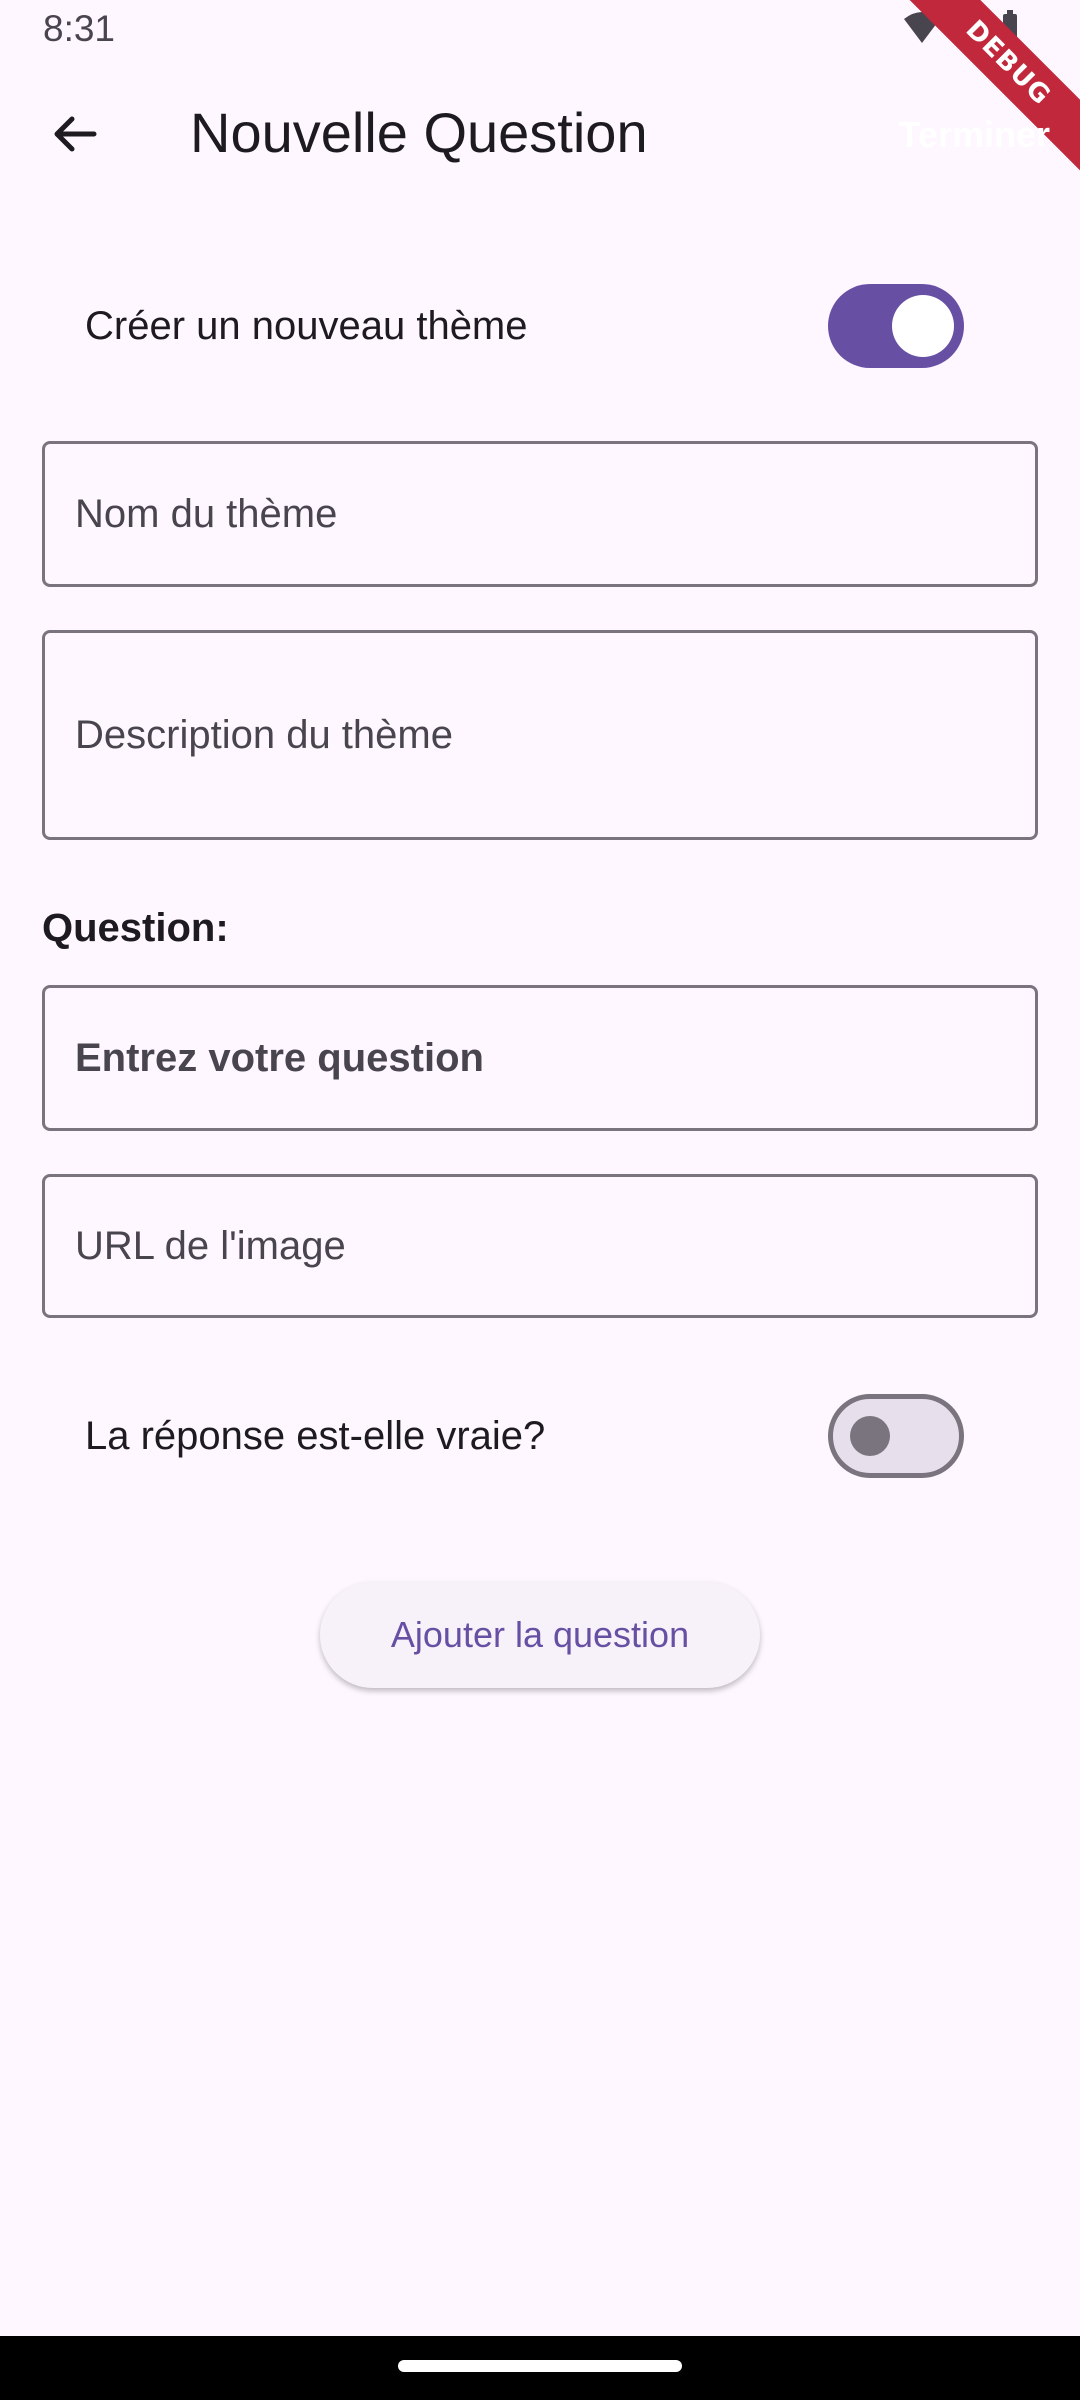 This screenshot has width=1080, height=2400. I want to click on theme-description-field: Description du thème, so click(540, 735).